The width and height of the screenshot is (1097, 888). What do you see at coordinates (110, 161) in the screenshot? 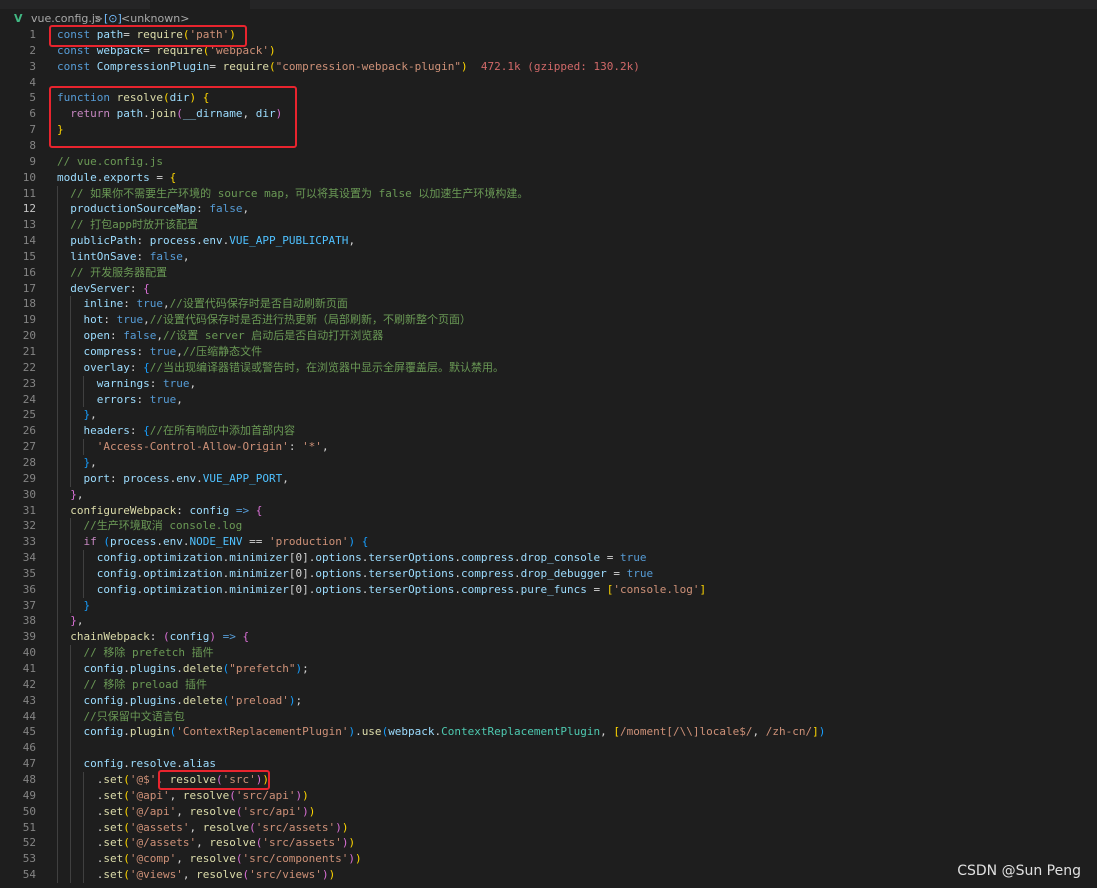
I see `code-token: // vue.config.js` at bounding box center [110, 161].